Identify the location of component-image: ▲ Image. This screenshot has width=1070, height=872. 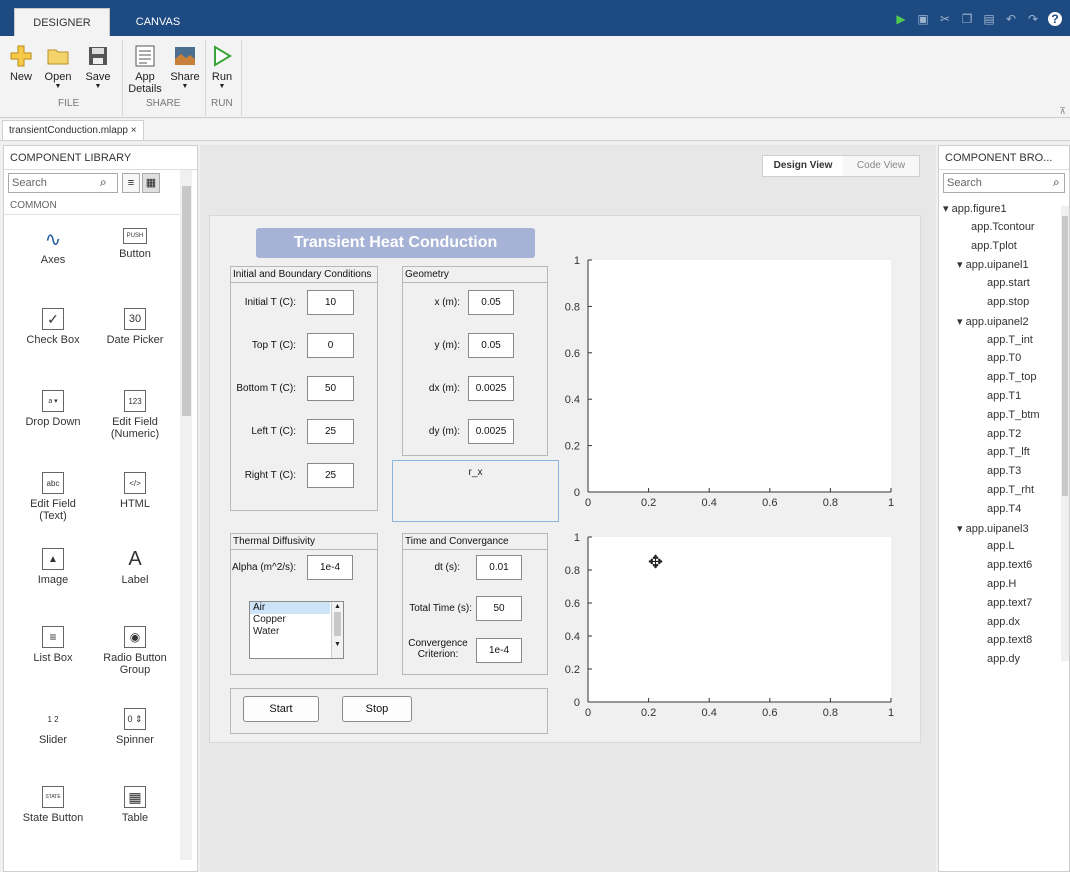
(53, 567).